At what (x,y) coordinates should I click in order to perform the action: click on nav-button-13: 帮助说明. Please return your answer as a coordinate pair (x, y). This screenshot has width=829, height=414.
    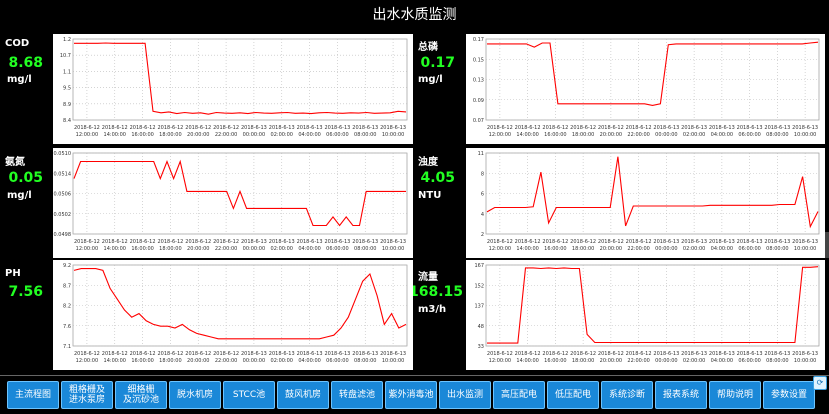
    Looking at the image, I should click on (735, 395).